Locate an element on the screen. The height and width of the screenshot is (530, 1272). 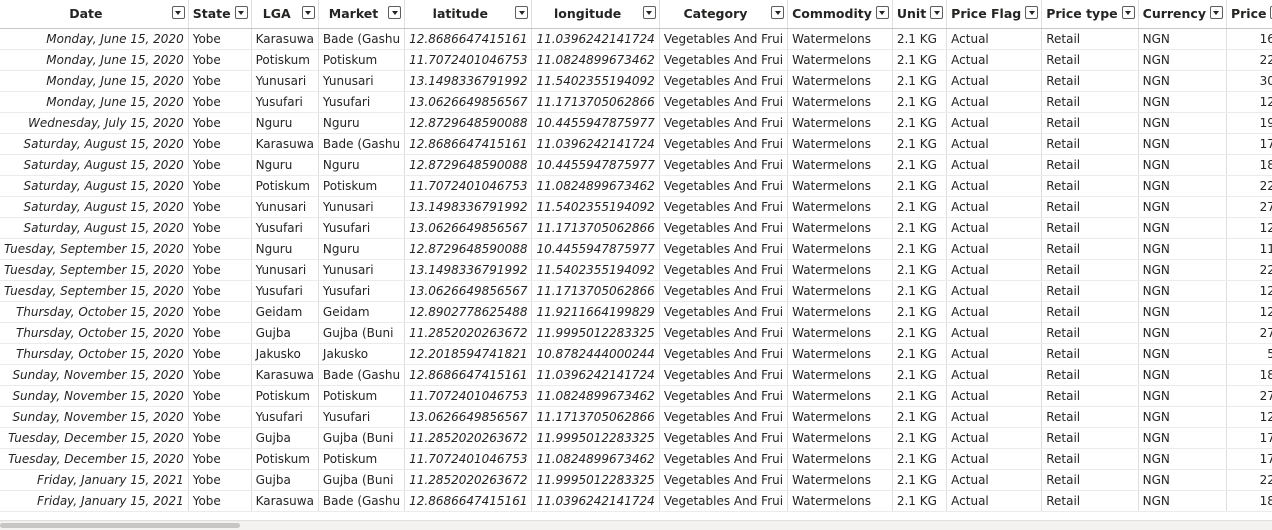
cell-lga: Yunusari is located at coordinates (285, 207).